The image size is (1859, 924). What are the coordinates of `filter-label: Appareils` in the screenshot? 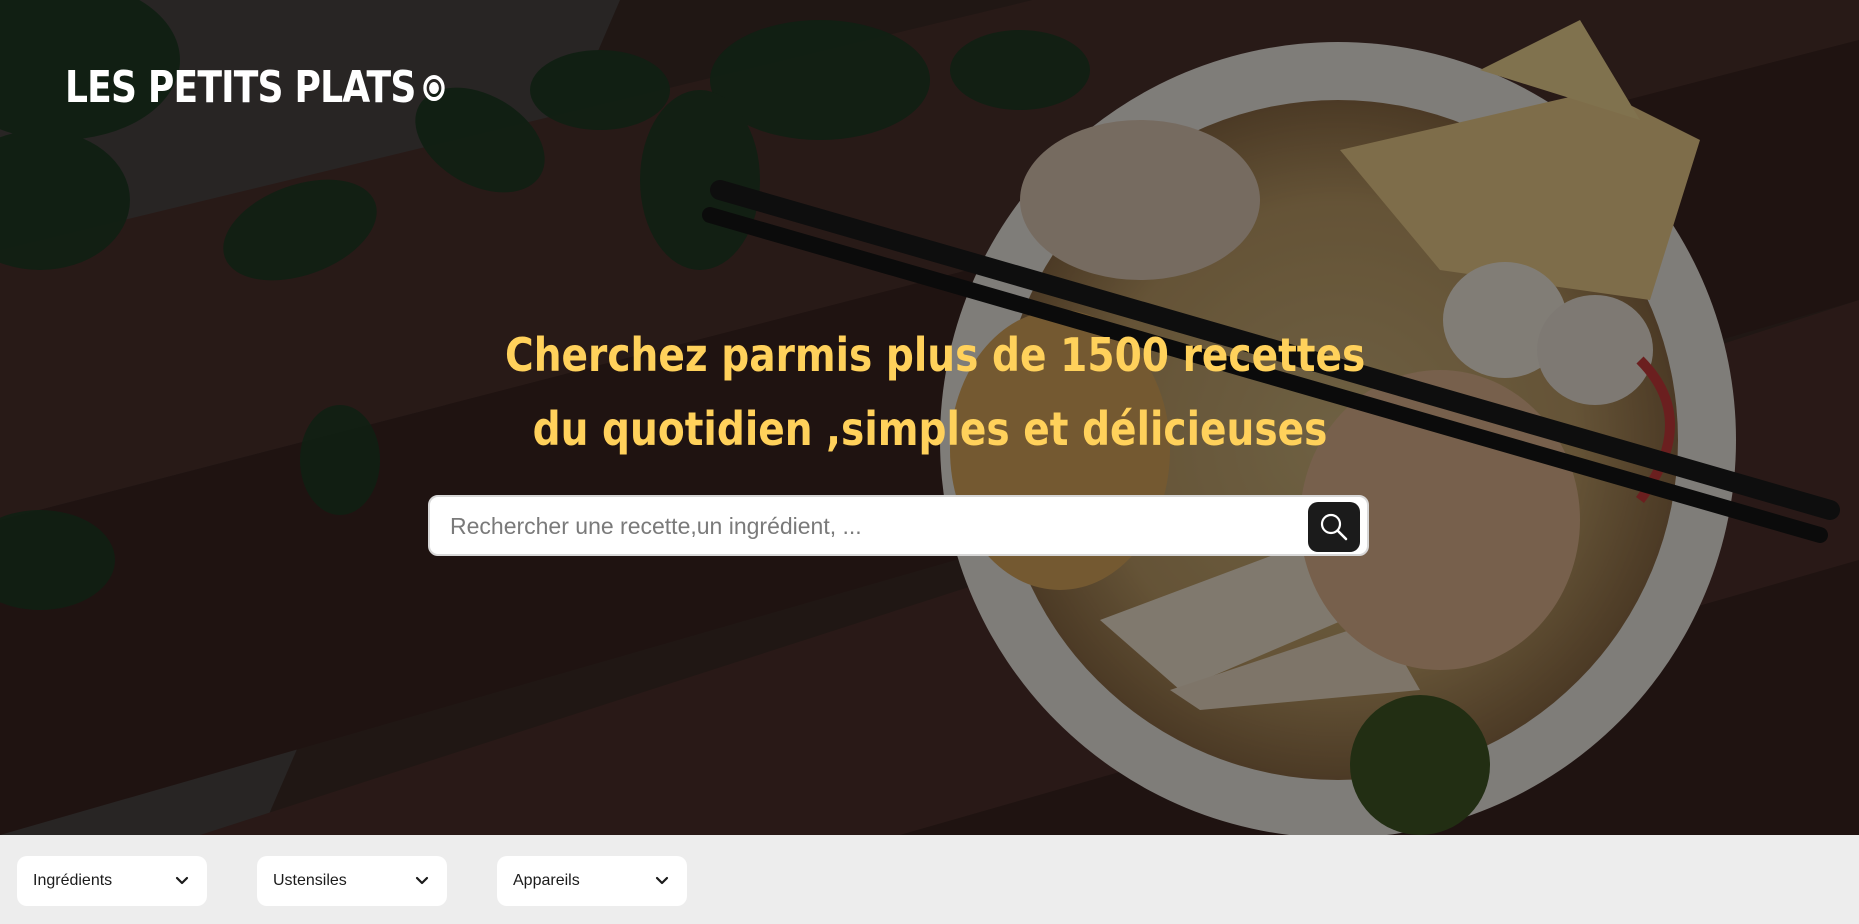 It's located at (546, 880).